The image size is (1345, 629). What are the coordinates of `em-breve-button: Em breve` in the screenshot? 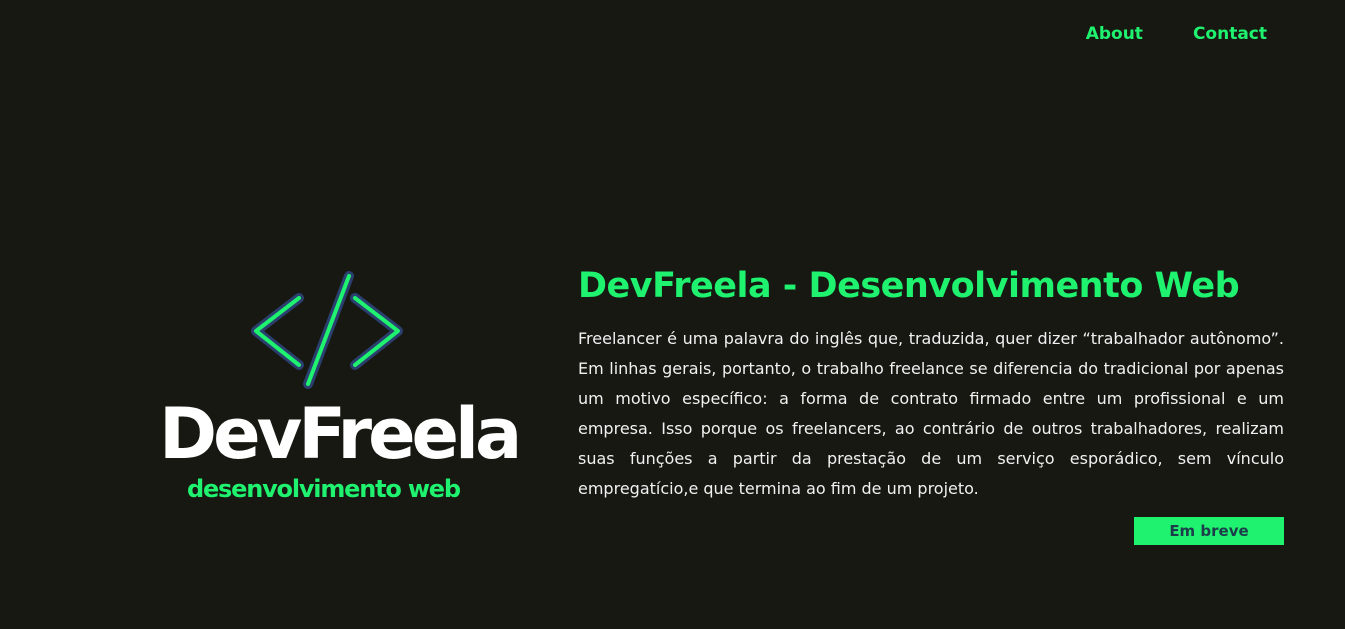 It's located at (1209, 531).